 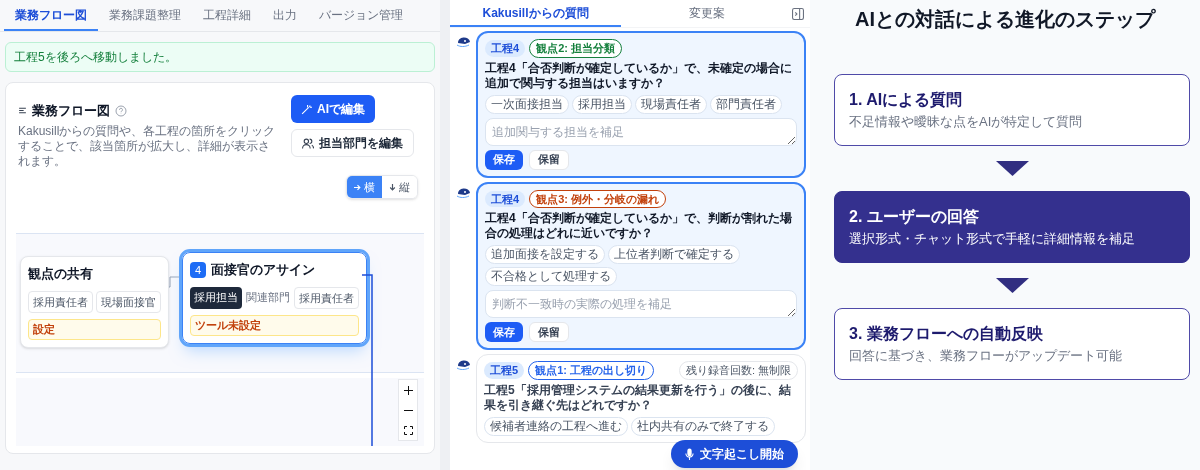 I want to click on aspect-tag: 観点2: 担当分類, so click(x=575, y=48).